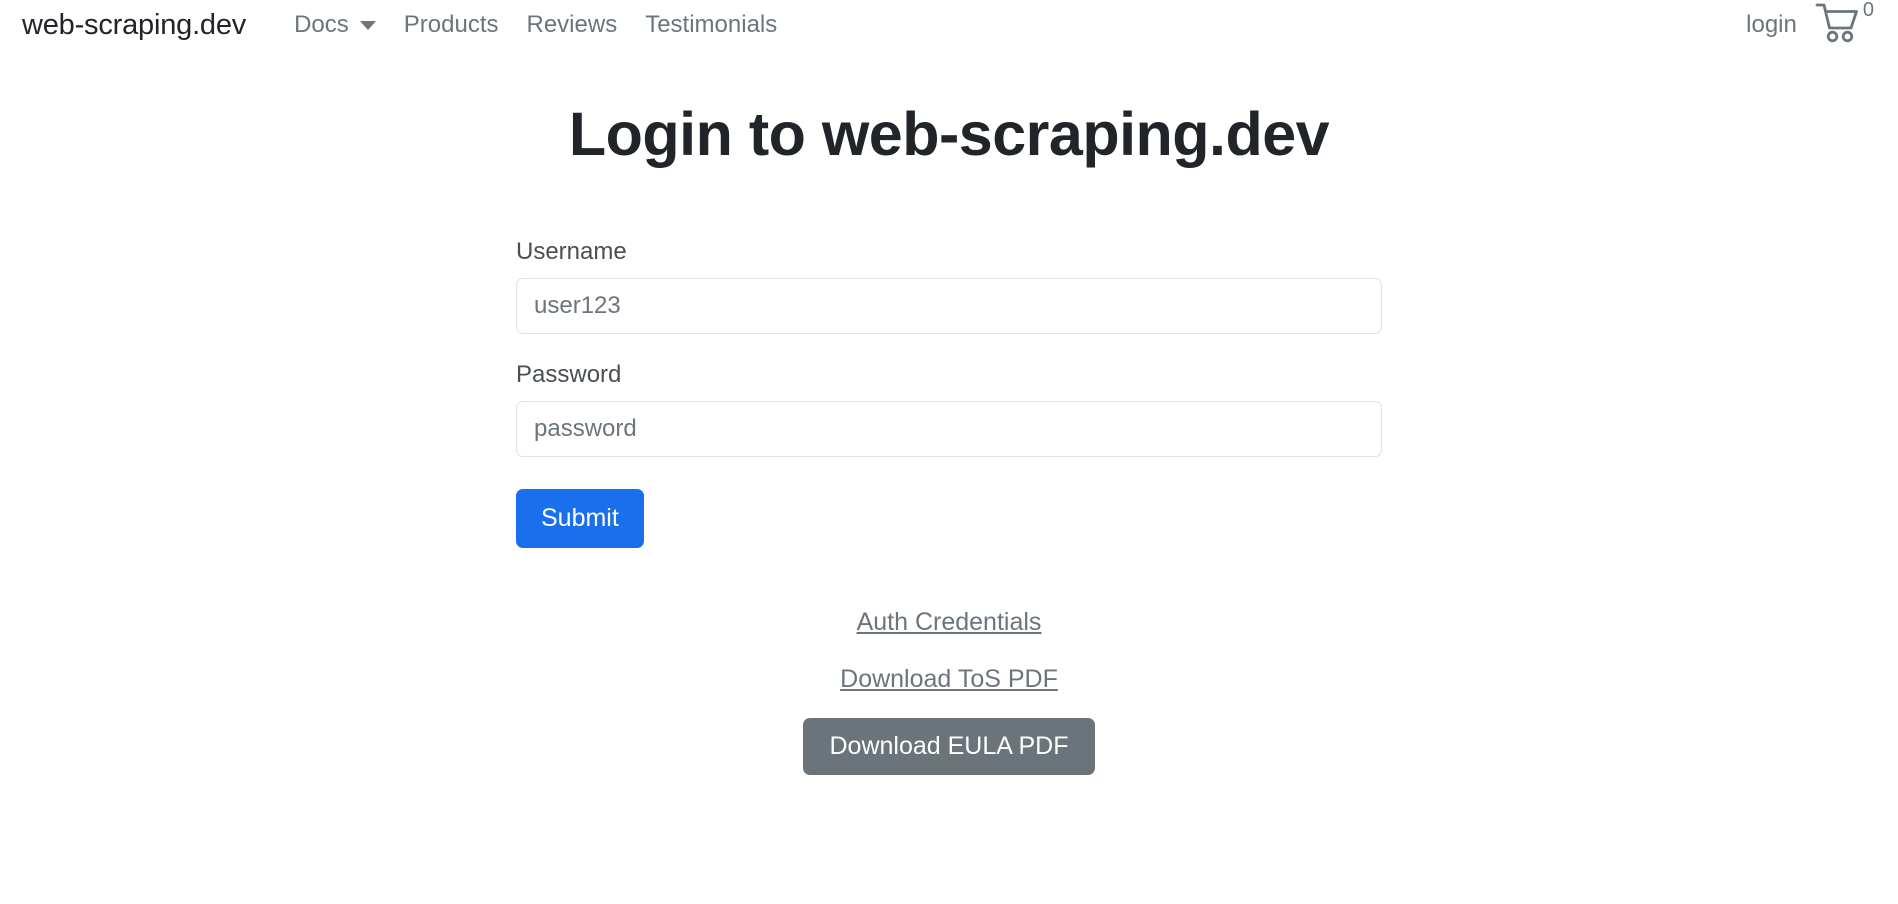 Image resolution: width=1898 pixels, height=904 pixels. I want to click on nav-links: Docs Products Reviews Testimonials, so click(535, 25).